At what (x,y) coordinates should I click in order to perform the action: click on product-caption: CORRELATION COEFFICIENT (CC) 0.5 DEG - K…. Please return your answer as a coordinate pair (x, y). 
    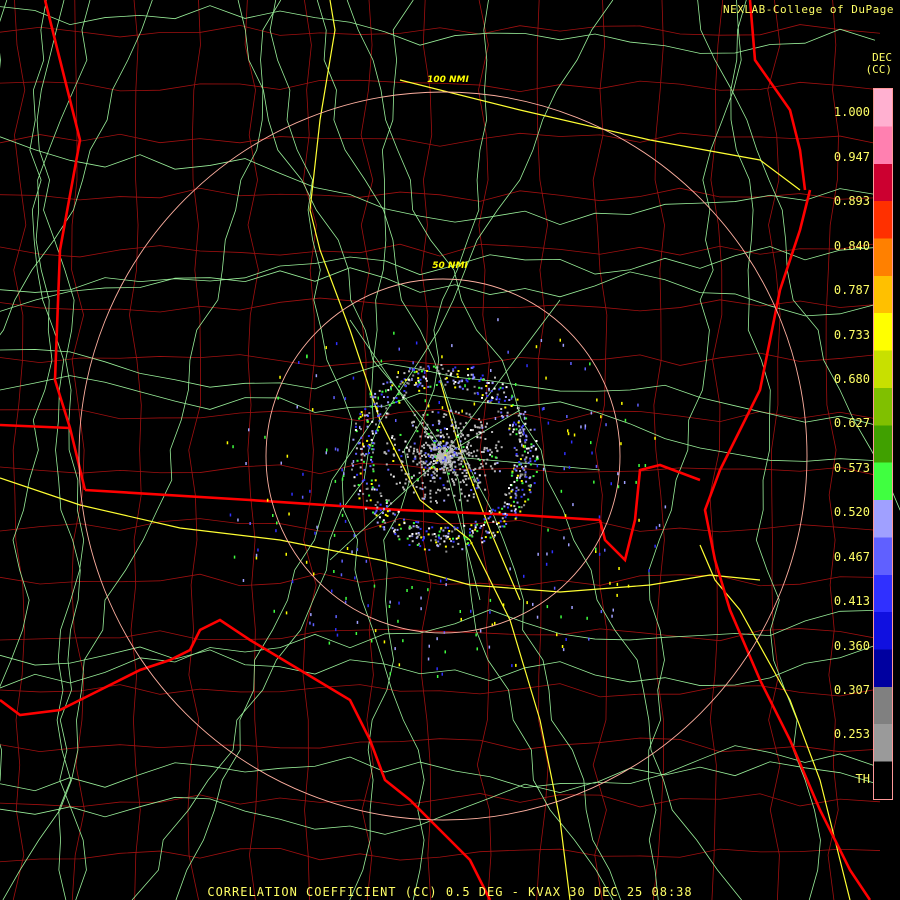
    Looking at the image, I should click on (450, 892).